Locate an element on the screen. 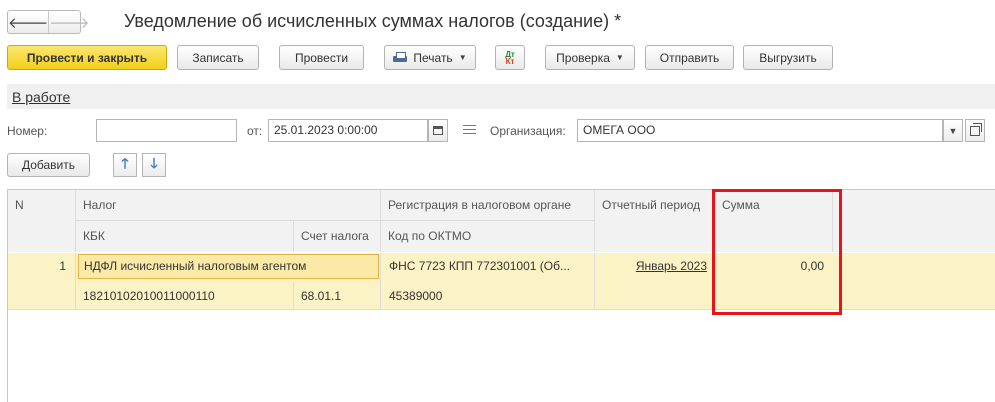  dt-kt-button: Дт Кт is located at coordinates (510, 57).